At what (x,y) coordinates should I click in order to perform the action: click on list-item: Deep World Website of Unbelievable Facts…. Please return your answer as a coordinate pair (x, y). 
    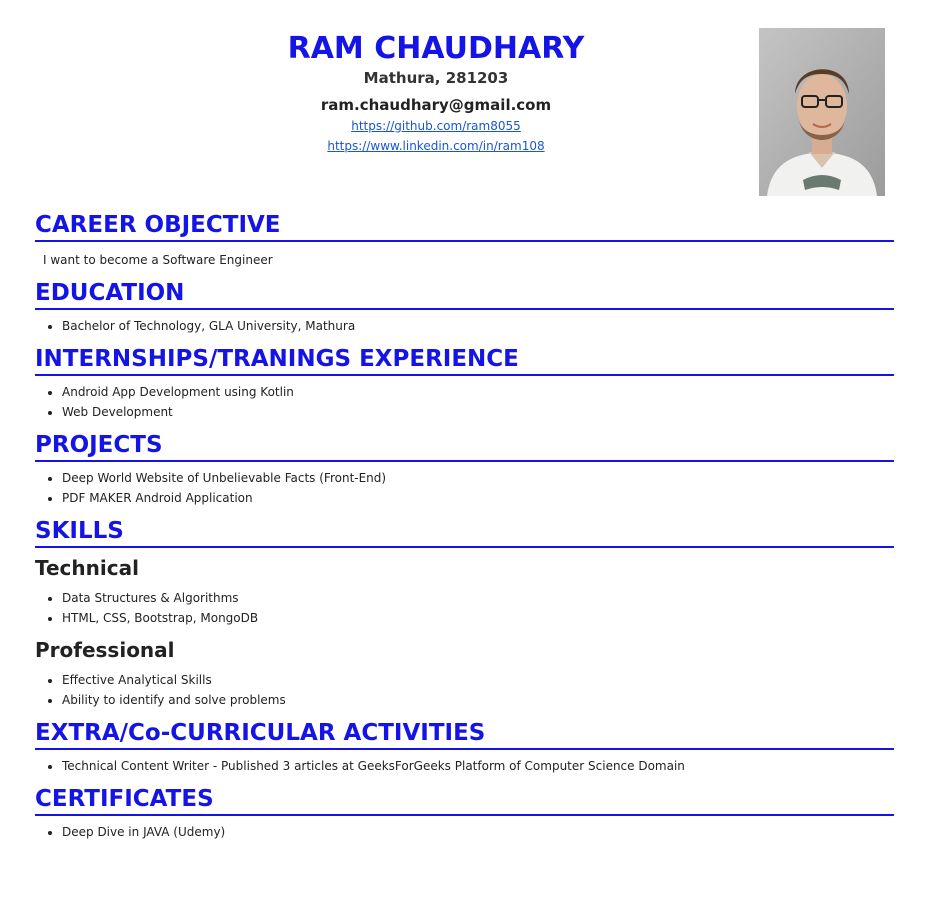
    Looking at the image, I should click on (478, 478).